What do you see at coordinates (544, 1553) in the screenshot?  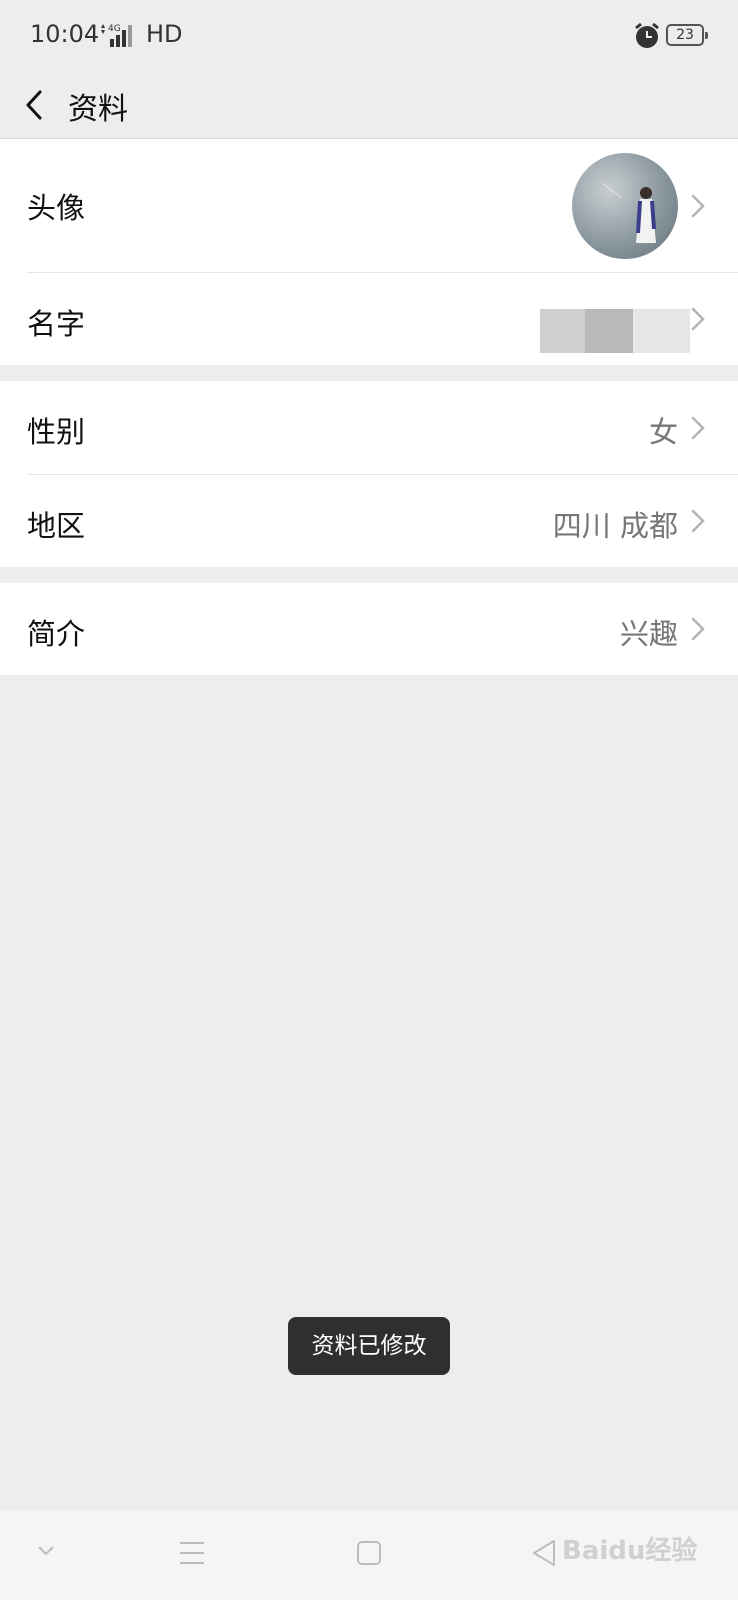 I see `back-triangle-icon` at bounding box center [544, 1553].